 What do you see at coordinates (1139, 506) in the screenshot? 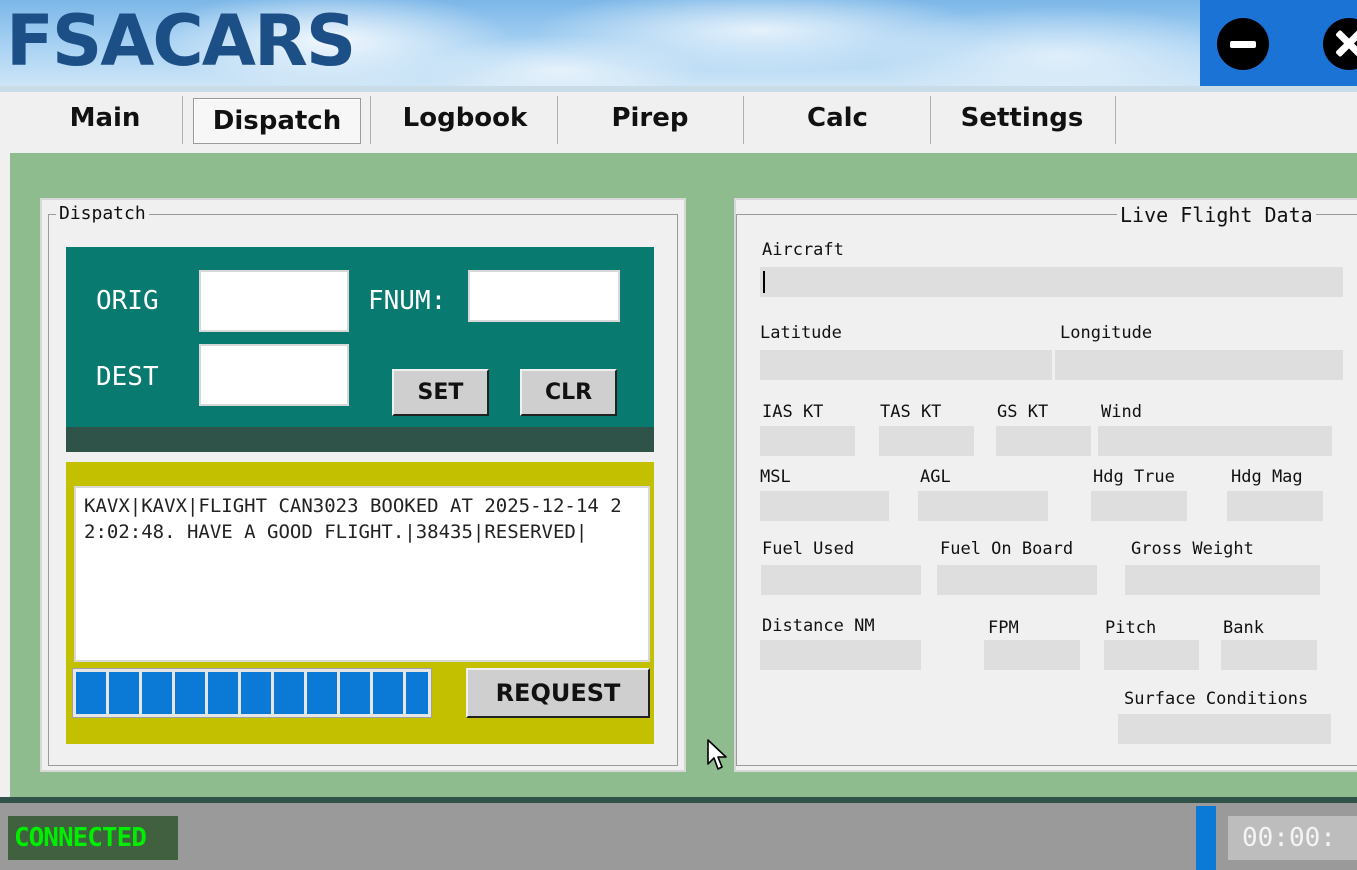
I see `hdg-true-field` at bounding box center [1139, 506].